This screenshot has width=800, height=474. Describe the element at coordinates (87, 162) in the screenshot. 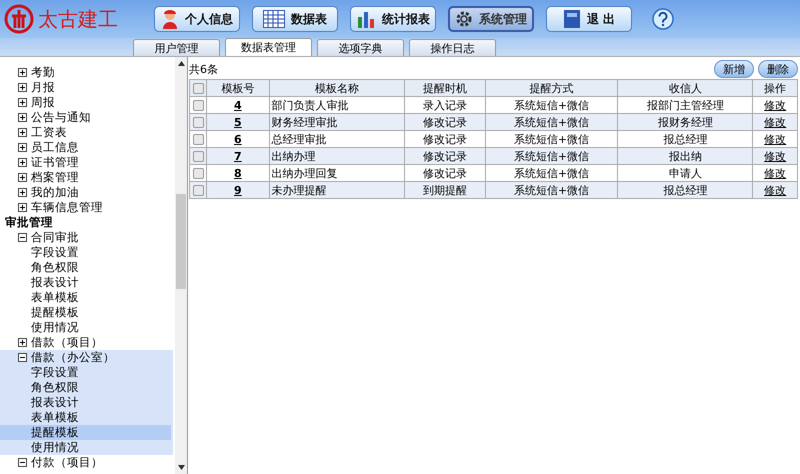

I see `tree-item: 证书管理` at that location.